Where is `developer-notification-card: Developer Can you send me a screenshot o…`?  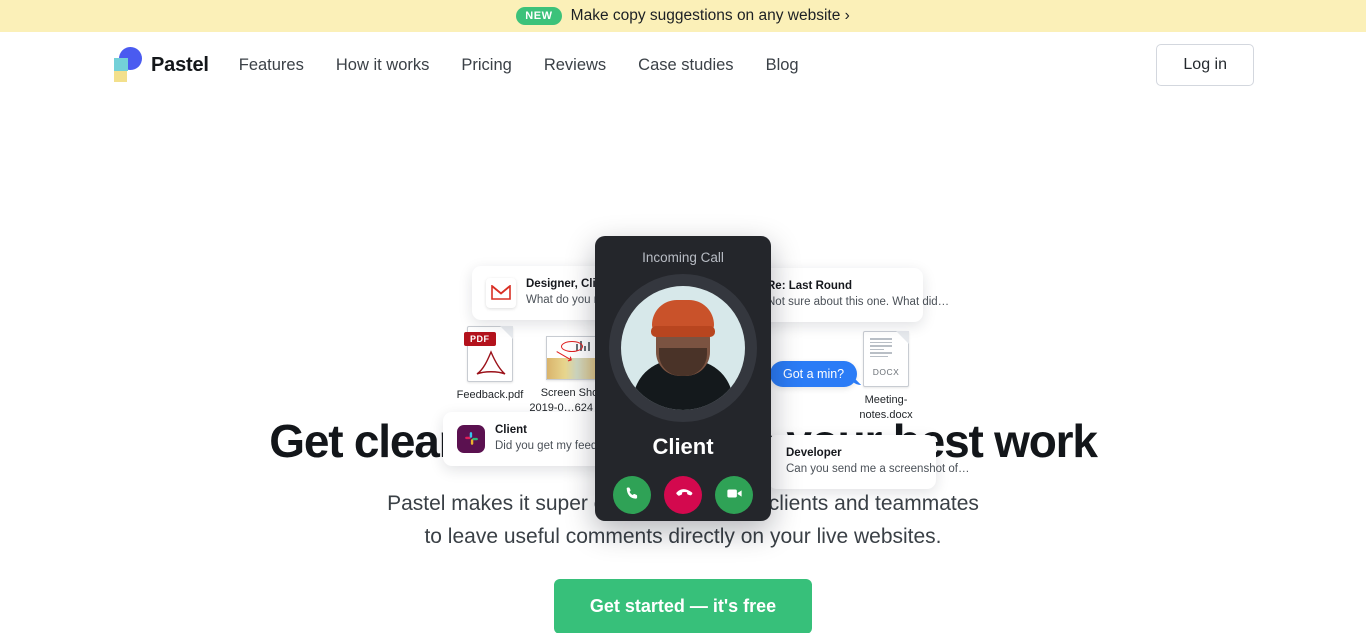 developer-notification-card: Developer Can you send me a screenshot o… is located at coordinates (868, 462).